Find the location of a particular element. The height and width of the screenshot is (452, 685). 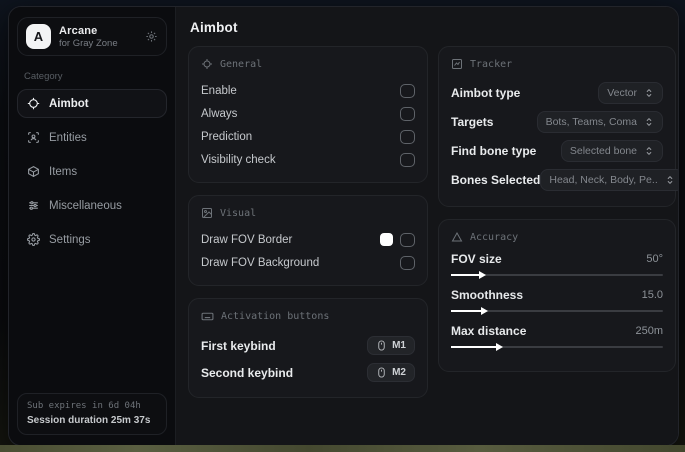

activity-icon is located at coordinates (457, 64).